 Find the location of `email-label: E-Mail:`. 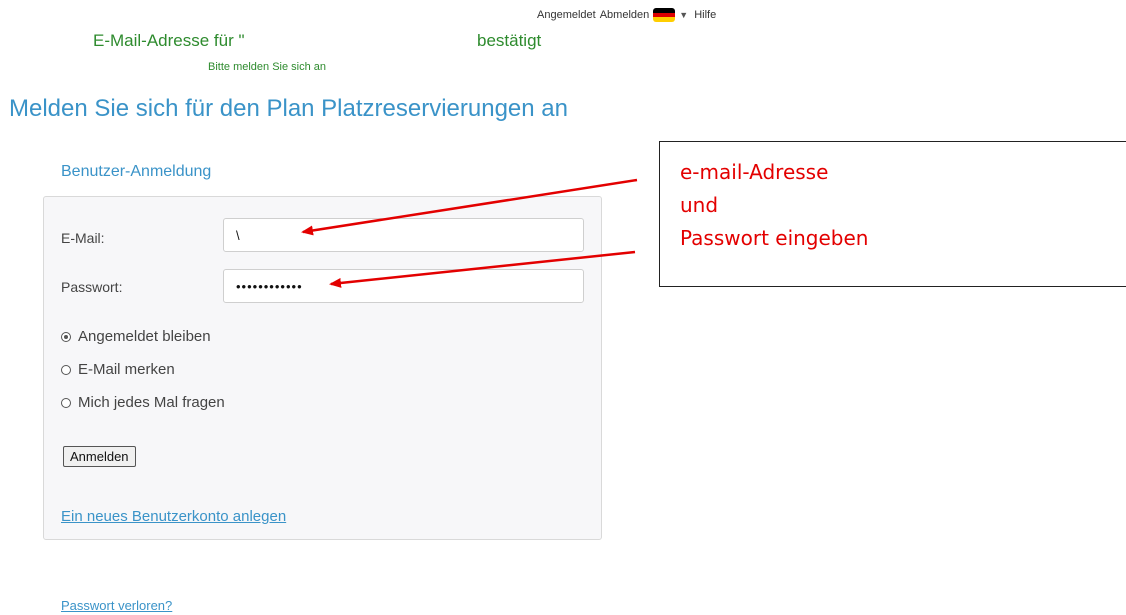

email-label: E-Mail: is located at coordinates (83, 238).